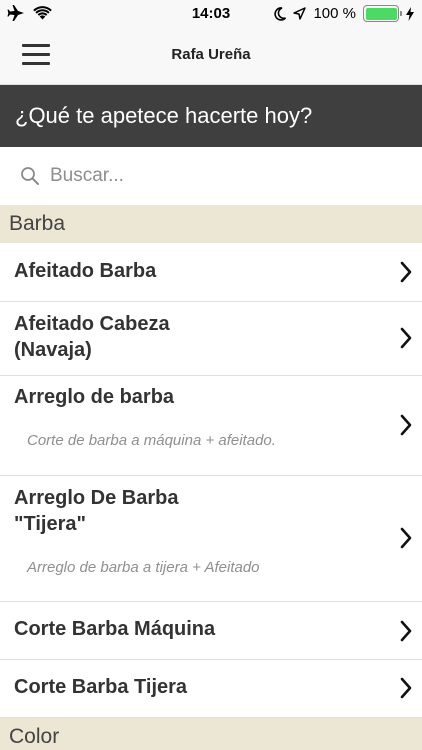 Image resolution: width=422 pixels, height=750 pixels. I want to click on battery-nub, so click(401, 13).